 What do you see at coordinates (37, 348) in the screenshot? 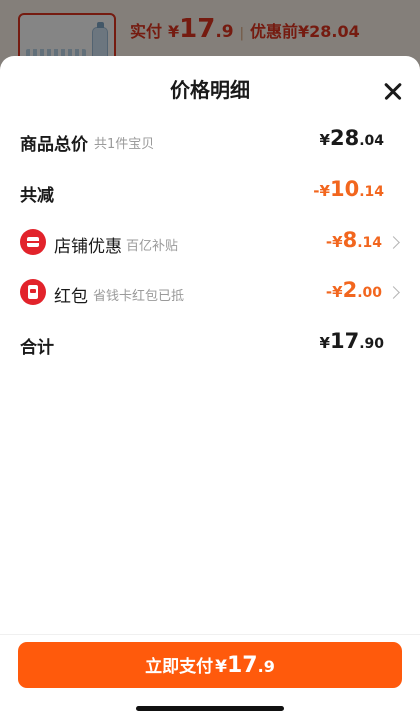
I see `sum-label: 合计` at bounding box center [37, 348].